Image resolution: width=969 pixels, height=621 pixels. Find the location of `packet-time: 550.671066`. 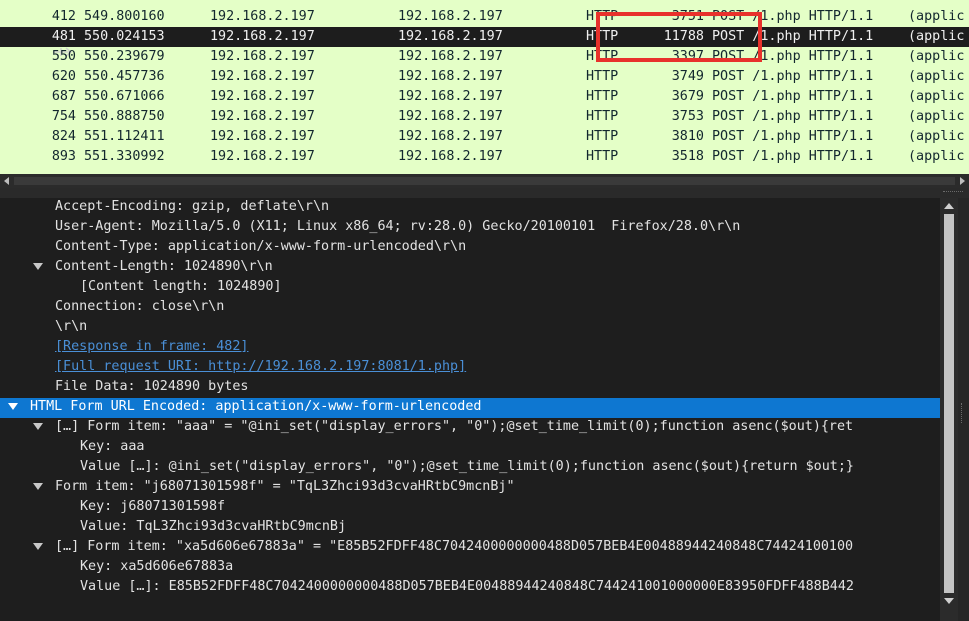

packet-time: 550.671066 is located at coordinates (124, 96).